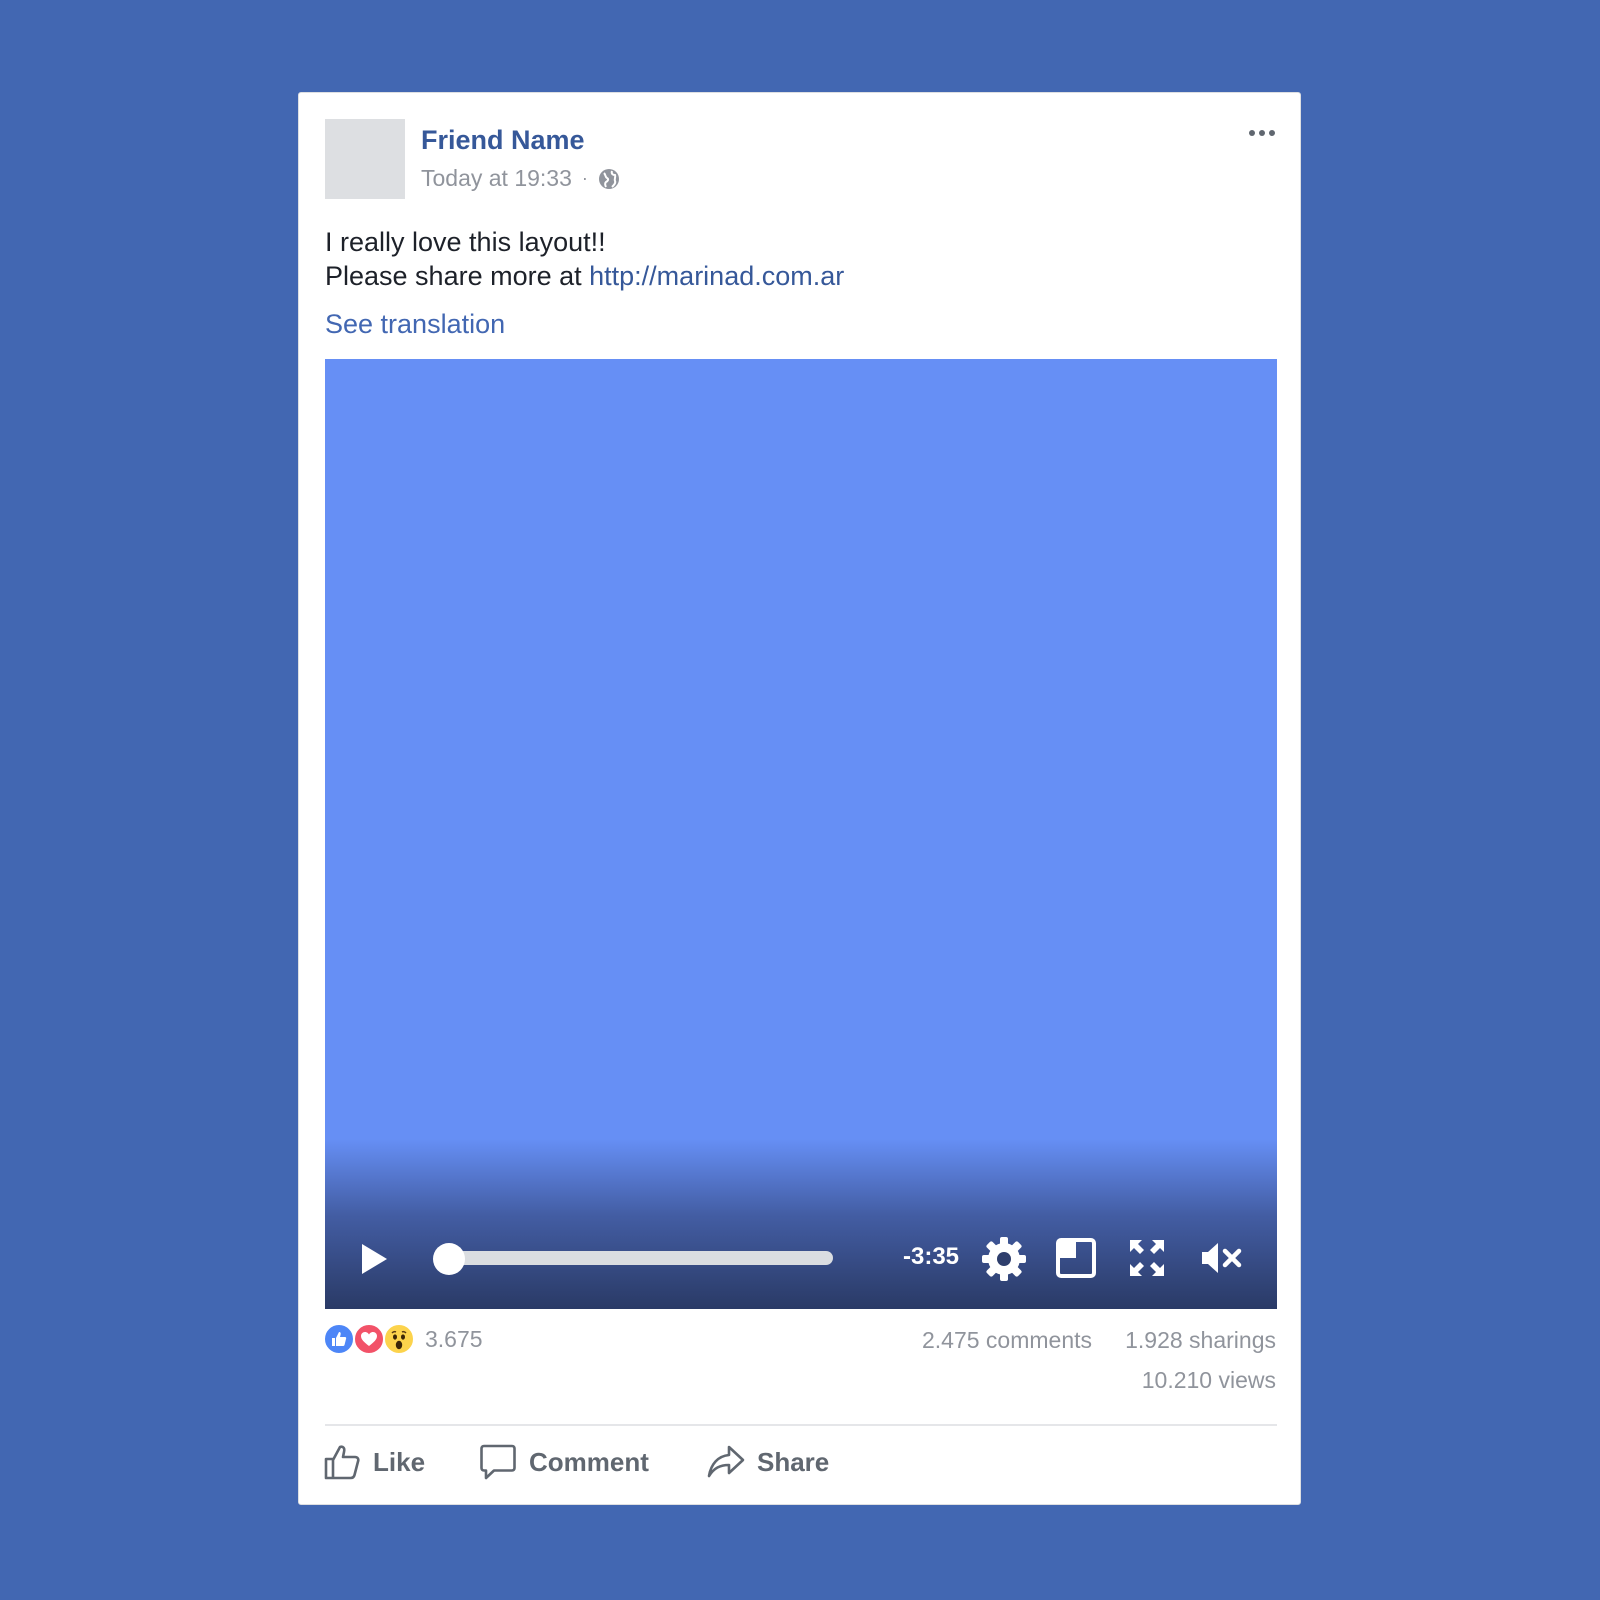  I want to click on like-button: Like, so click(374, 1462).